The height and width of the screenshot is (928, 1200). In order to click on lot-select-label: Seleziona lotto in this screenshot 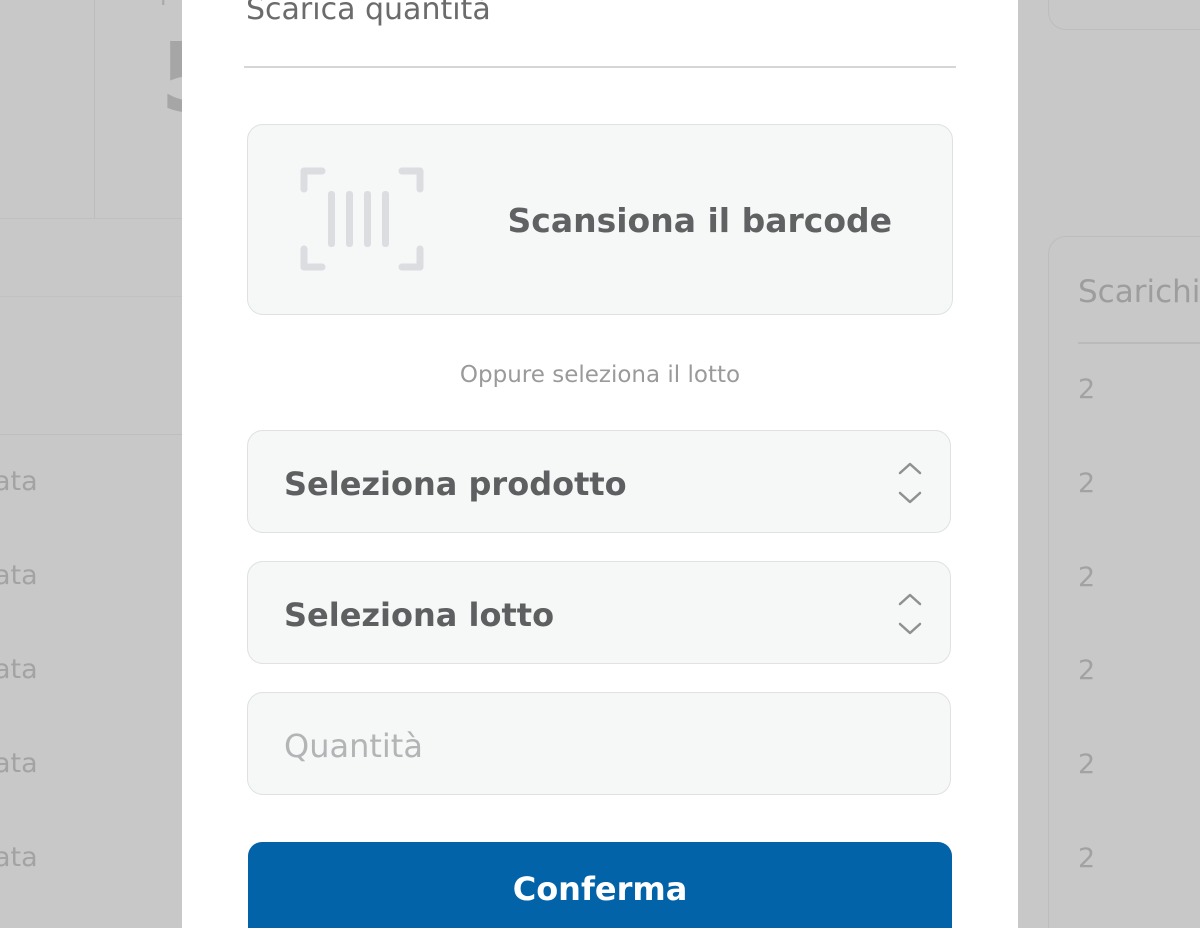, I will do `click(419, 615)`.